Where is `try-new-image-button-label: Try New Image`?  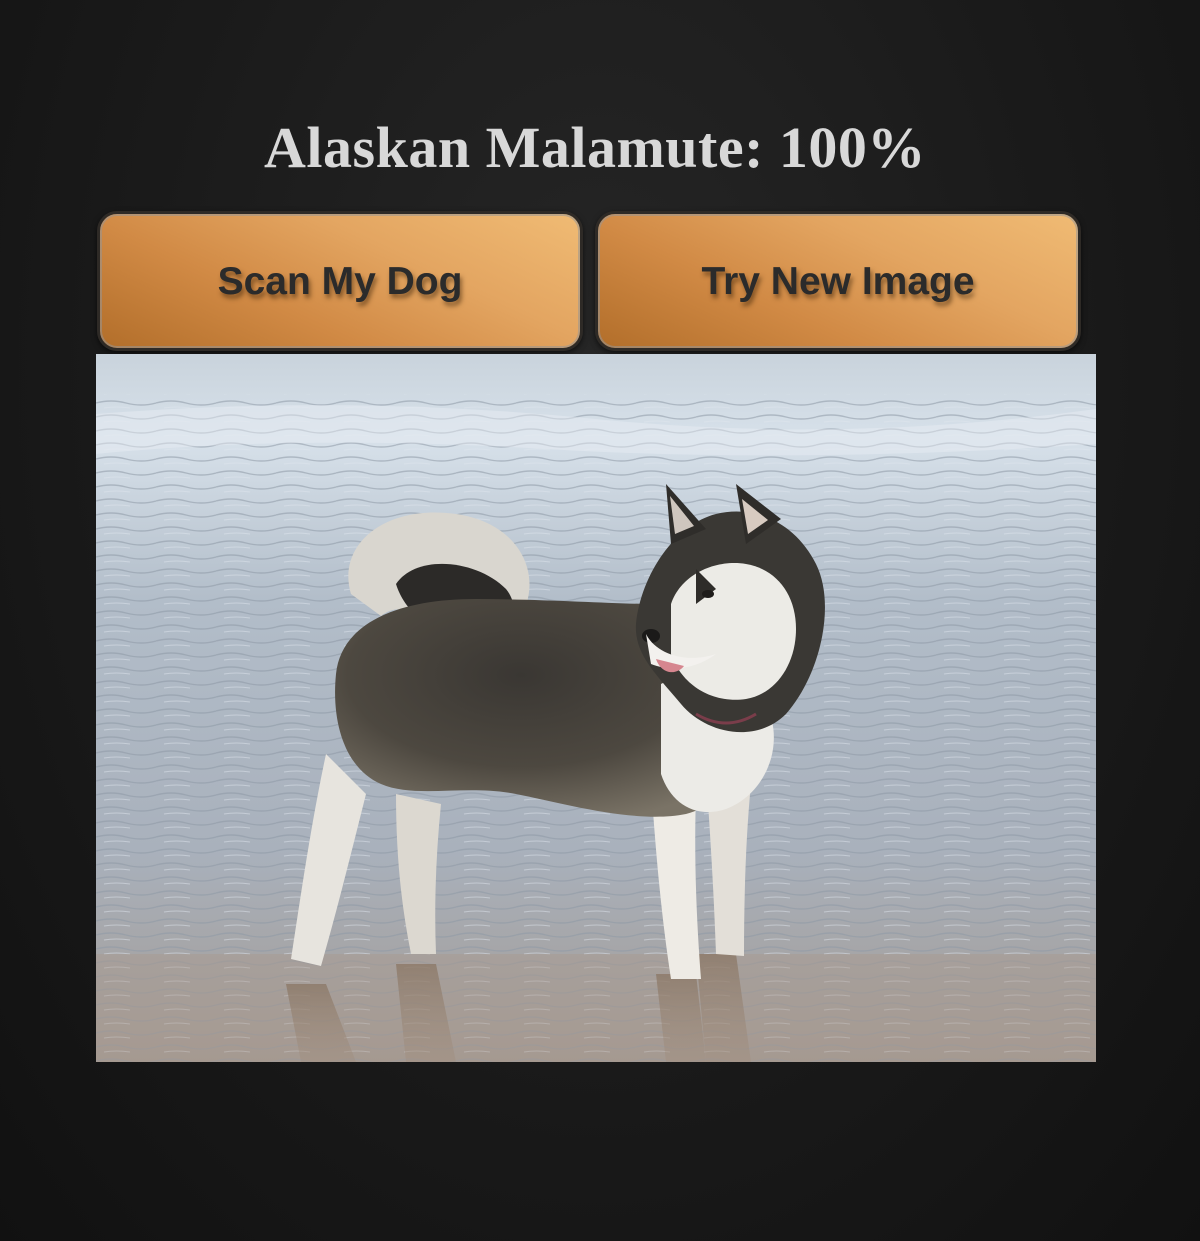
try-new-image-button-label: Try New Image is located at coordinates (838, 281).